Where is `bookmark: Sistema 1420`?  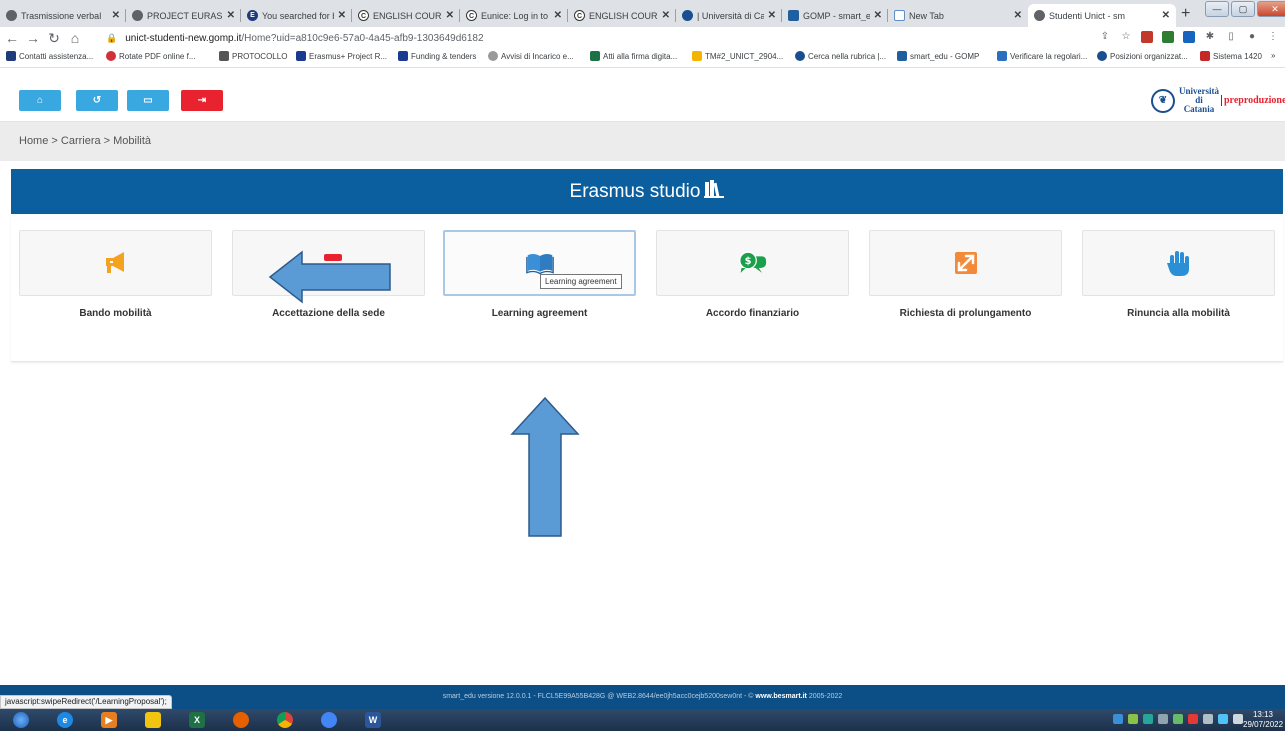 bookmark: Sistema 1420 is located at coordinates (1231, 56).